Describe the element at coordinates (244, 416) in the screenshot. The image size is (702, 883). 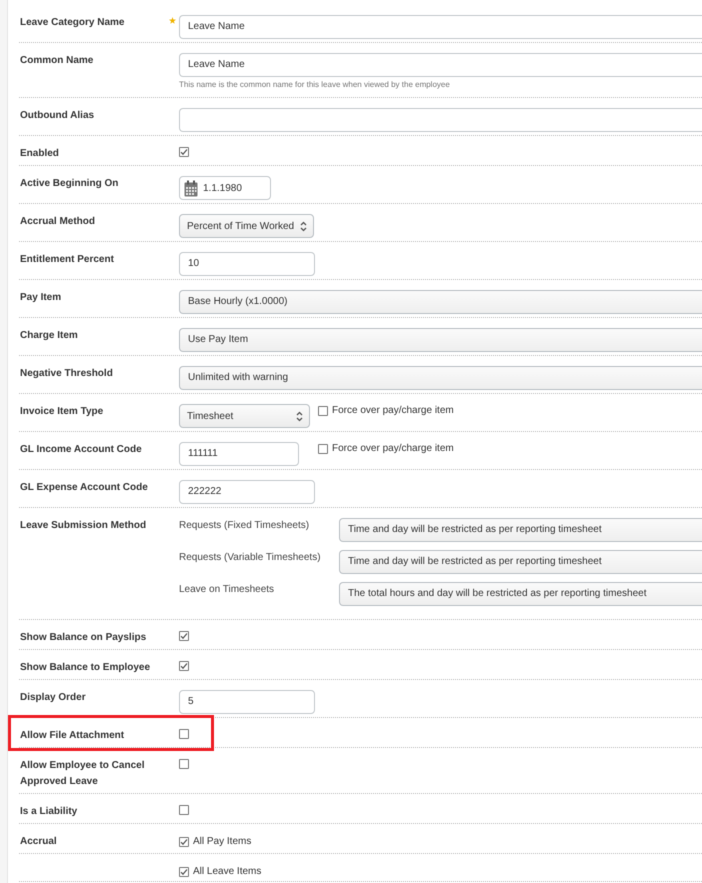
I see `select-dropdown: Timesheet` at that location.